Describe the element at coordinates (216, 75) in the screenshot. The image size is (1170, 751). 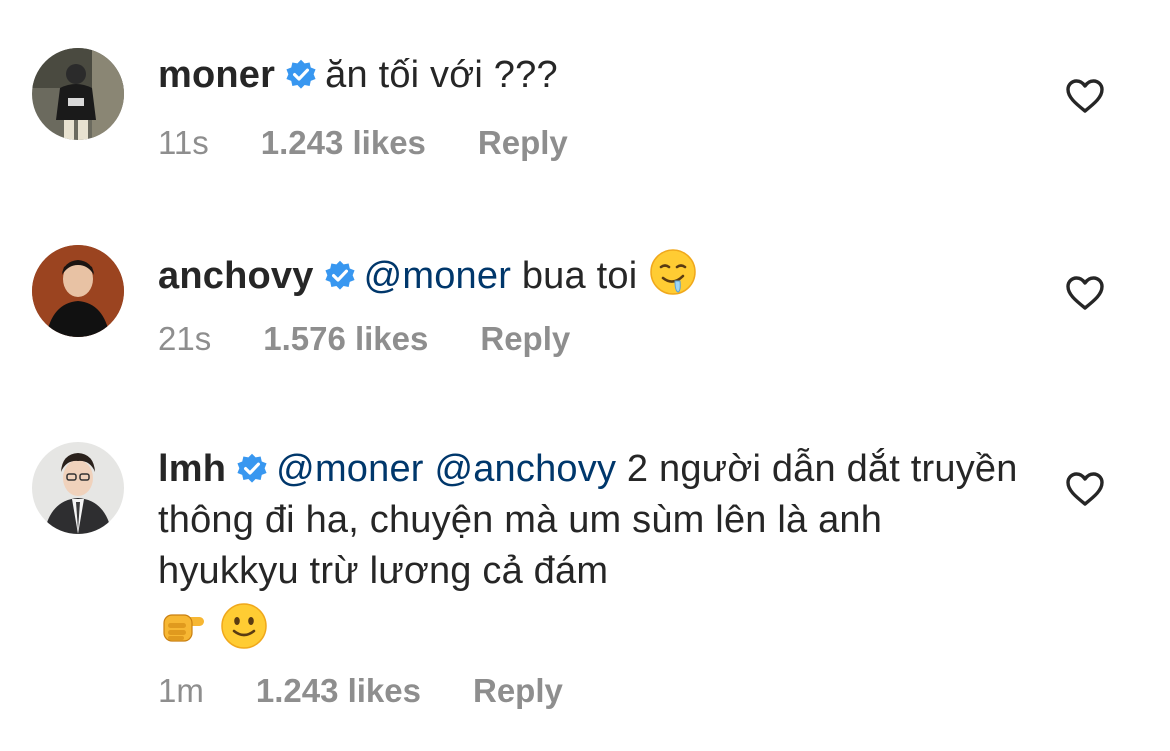
I see `username: moner` at that location.